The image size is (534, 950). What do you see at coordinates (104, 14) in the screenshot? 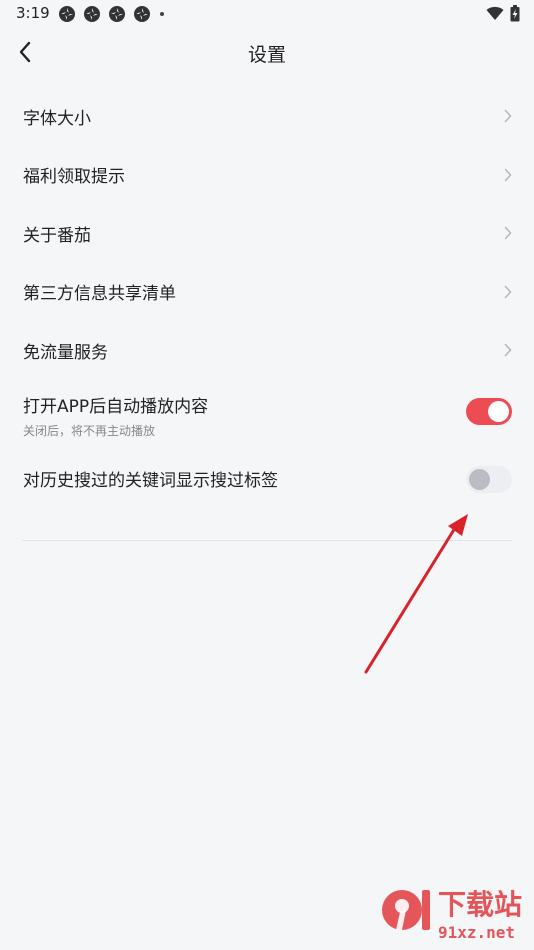
I see `notification-icons` at bounding box center [104, 14].